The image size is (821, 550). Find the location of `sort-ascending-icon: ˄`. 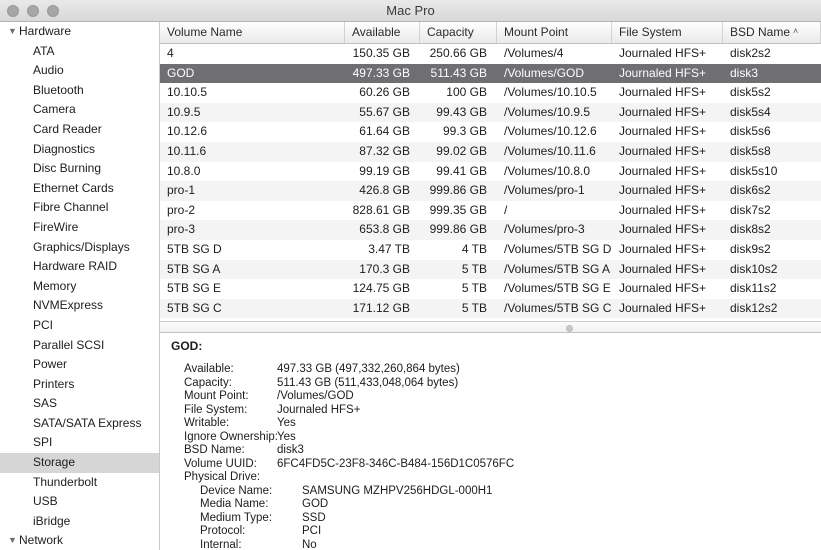

sort-ascending-icon: ˄ is located at coordinates (796, 31).